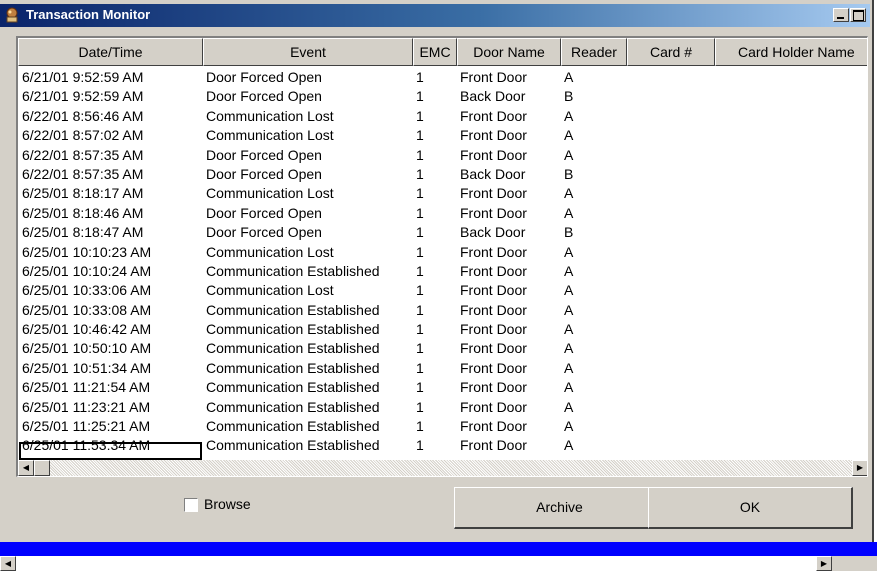 The width and height of the screenshot is (877, 571). Describe the element at coordinates (227, 504) in the screenshot. I see `browse-label: Browse` at that location.